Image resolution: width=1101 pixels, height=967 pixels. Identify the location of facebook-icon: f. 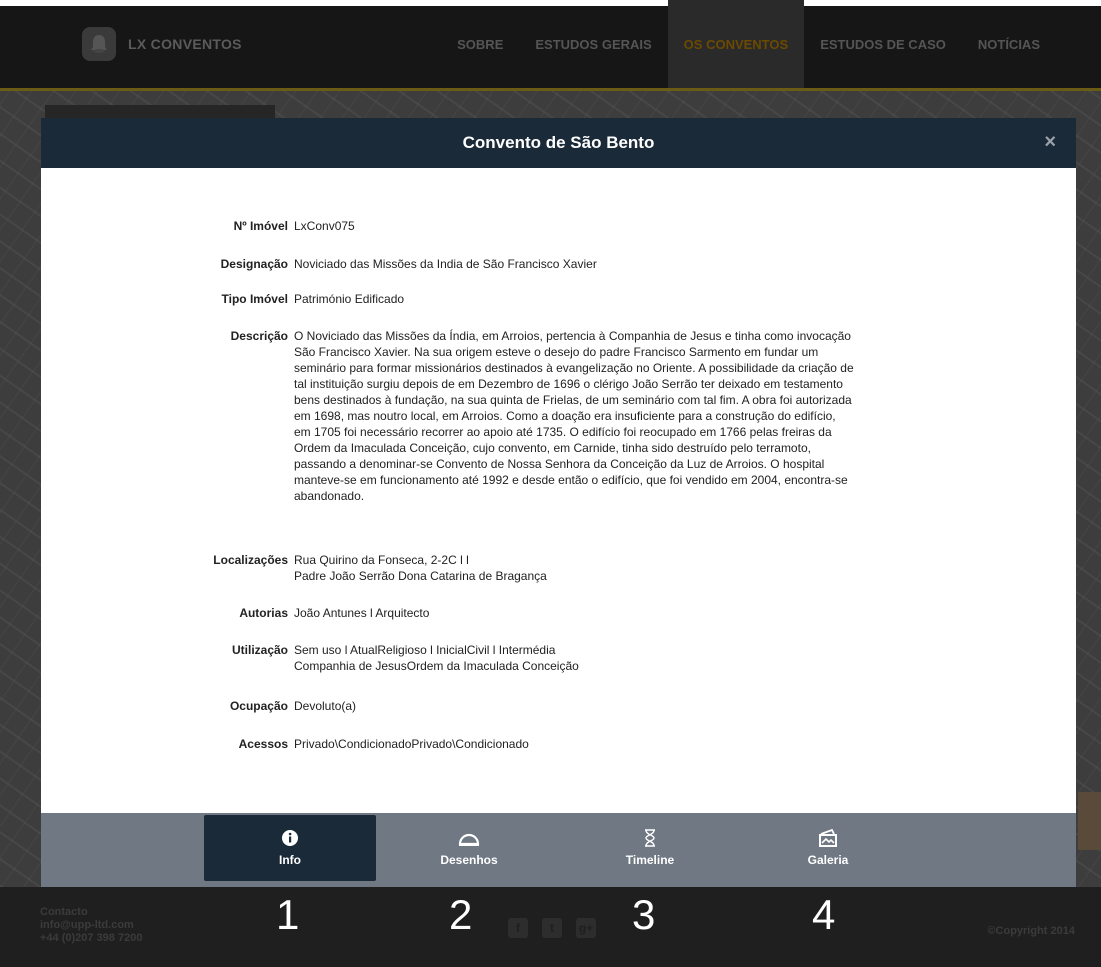
(518, 928).